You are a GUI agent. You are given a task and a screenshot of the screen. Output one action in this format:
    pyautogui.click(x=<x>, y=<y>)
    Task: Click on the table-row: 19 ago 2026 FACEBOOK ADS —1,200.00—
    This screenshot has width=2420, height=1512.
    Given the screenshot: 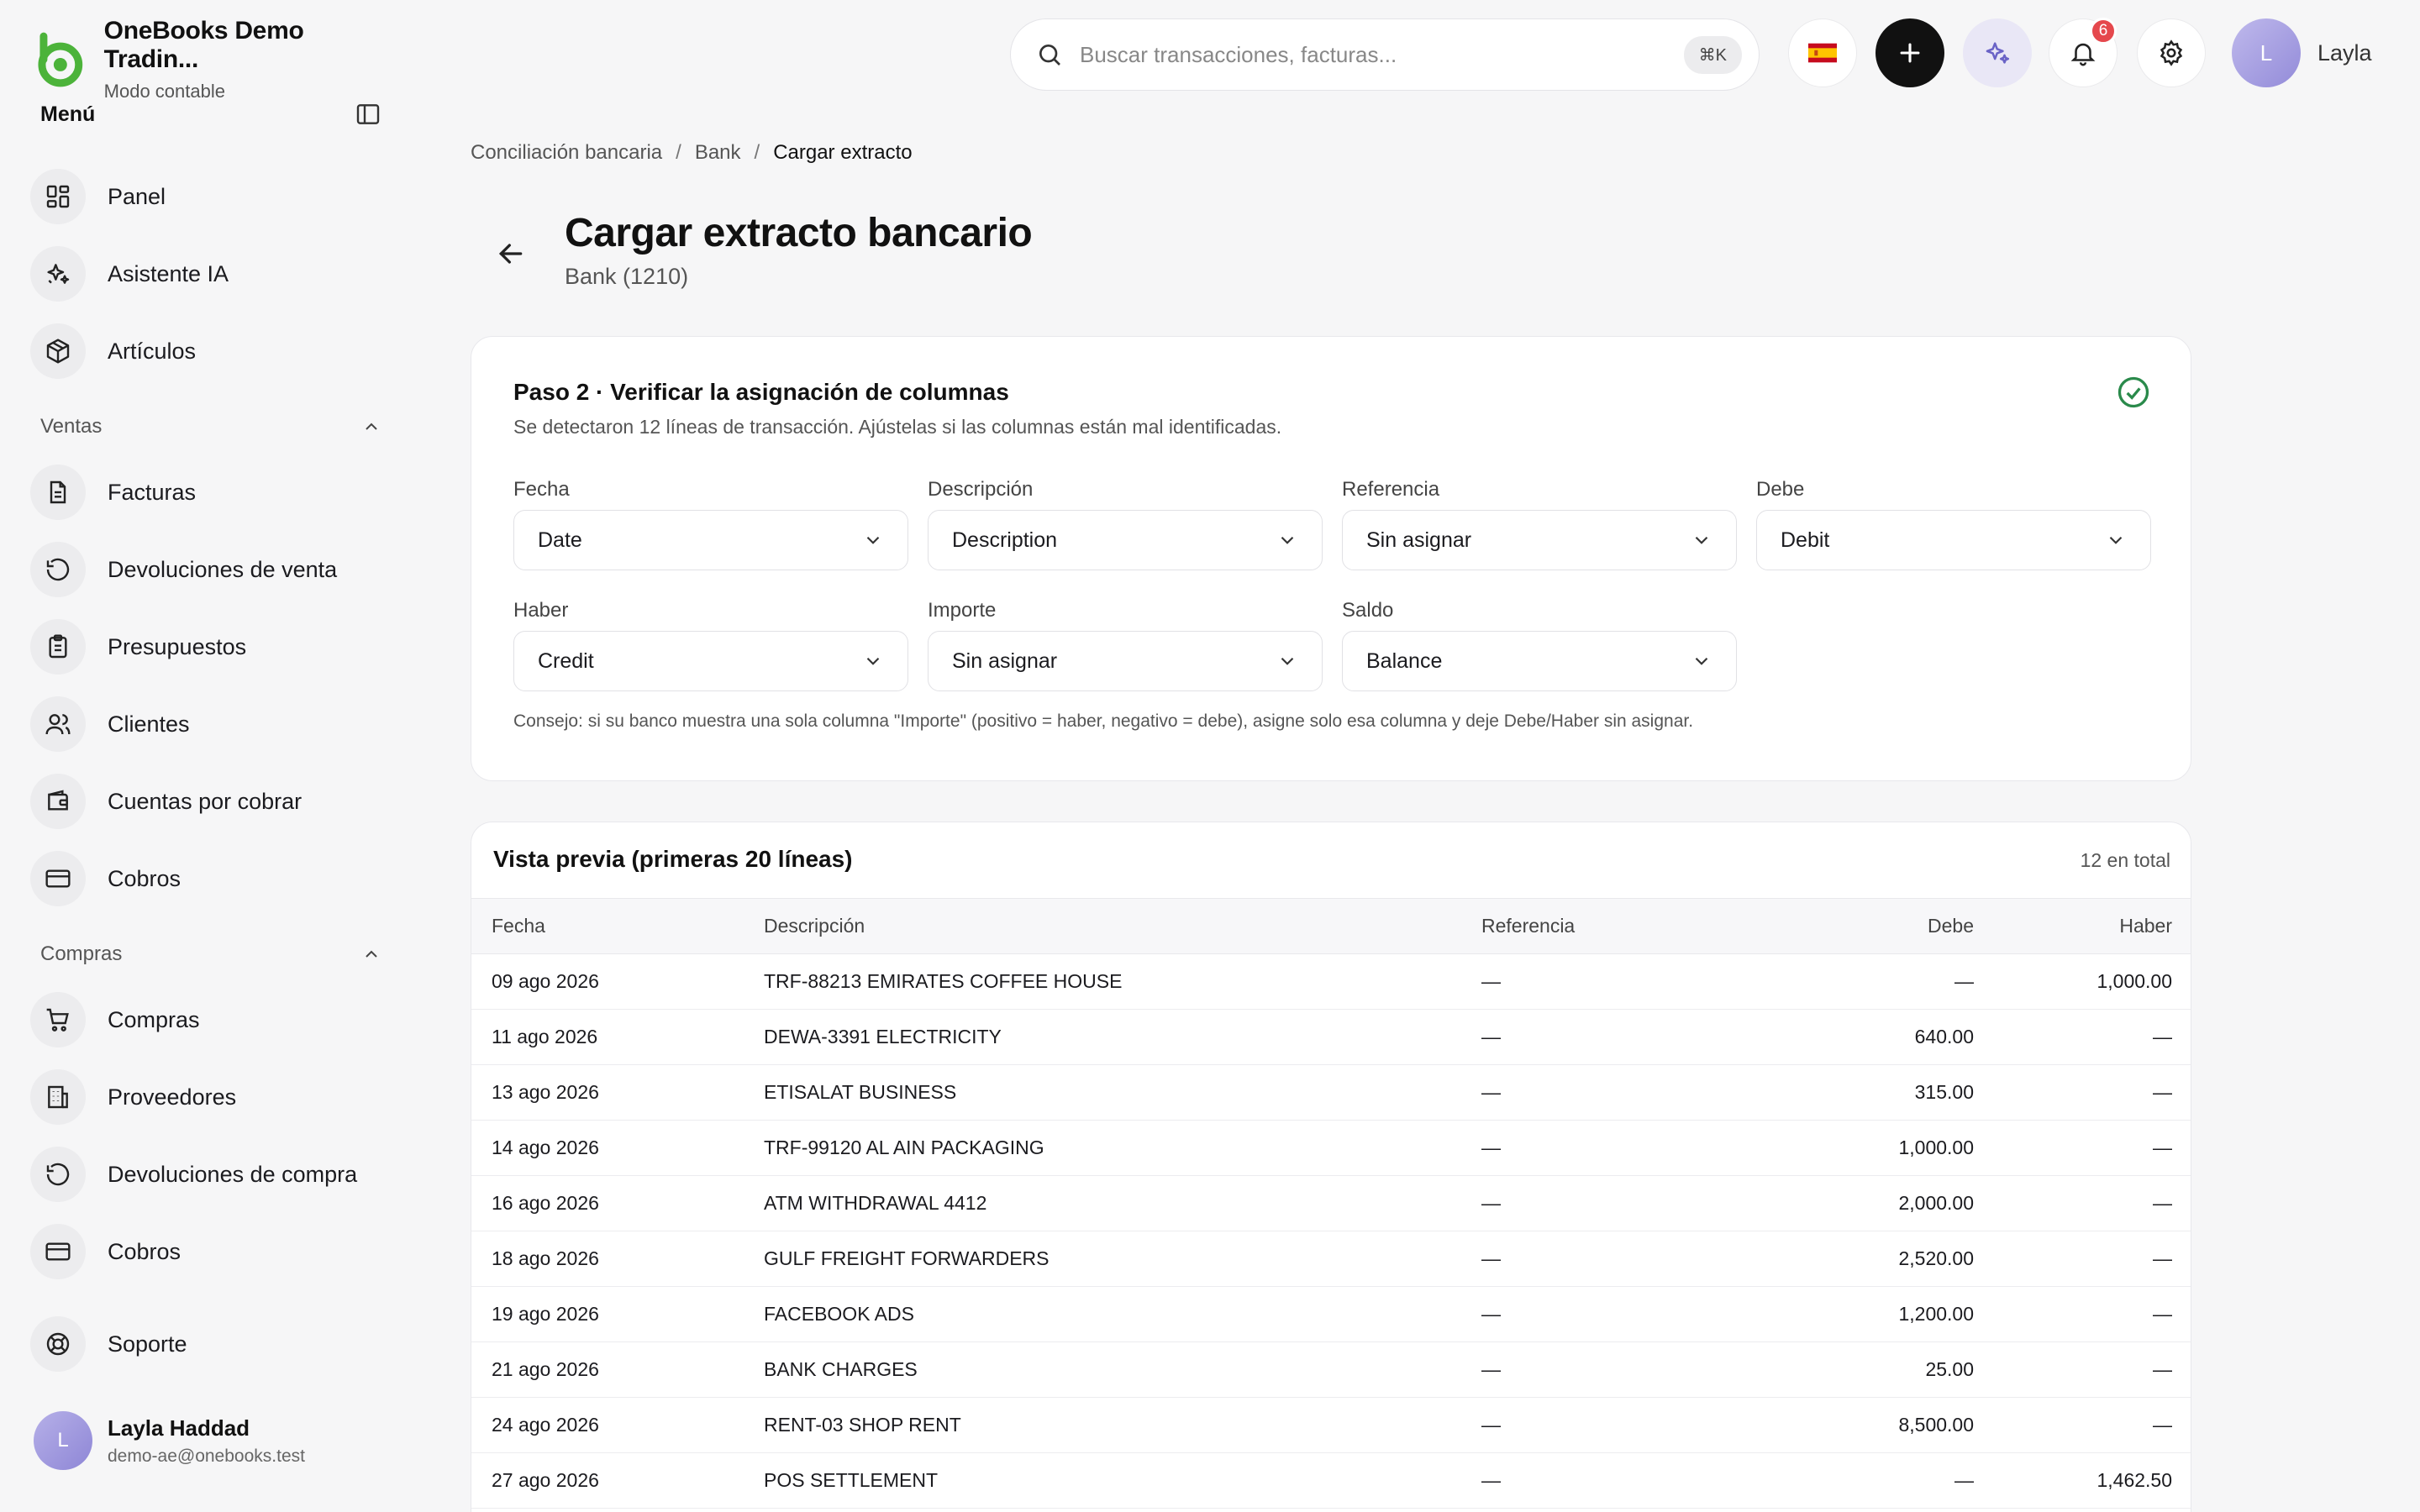 What is the action you would take?
    pyautogui.click(x=1331, y=1314)
    